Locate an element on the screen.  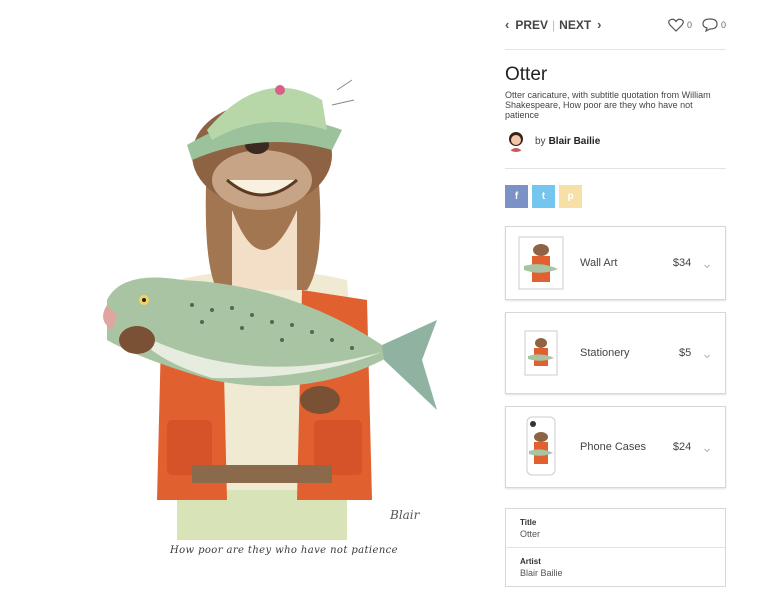
divider is located at coordinates (615, 168).